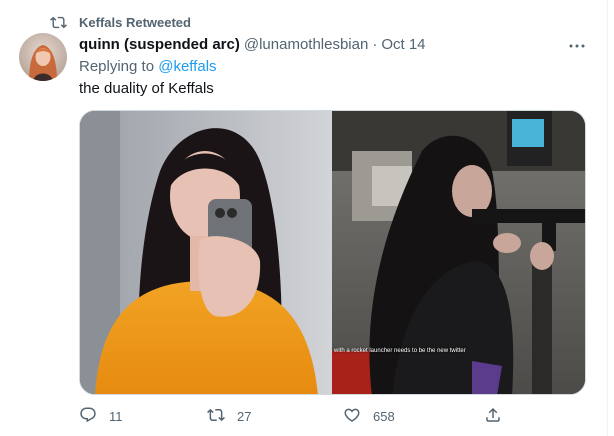 The width and height of the screenshot is (614, 436). What do you see at coordinates (101, 416) in the screenshot?
I see `reply-button: 11` at bounding box center [101, 416].